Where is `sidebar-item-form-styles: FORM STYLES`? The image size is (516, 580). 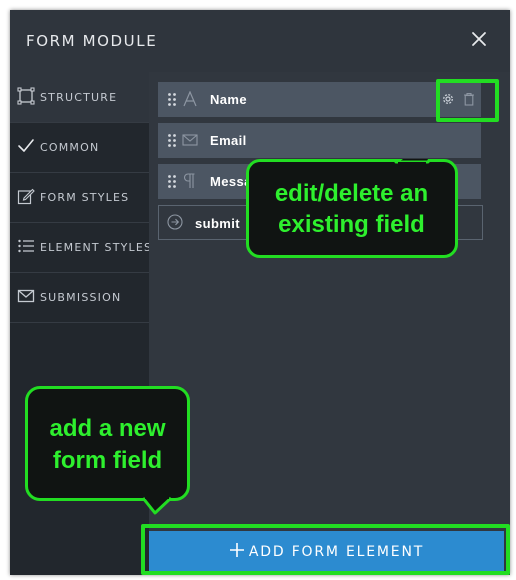 sidebar-item-form-styles: FORM STYLES is located at coordinates (79, 197).